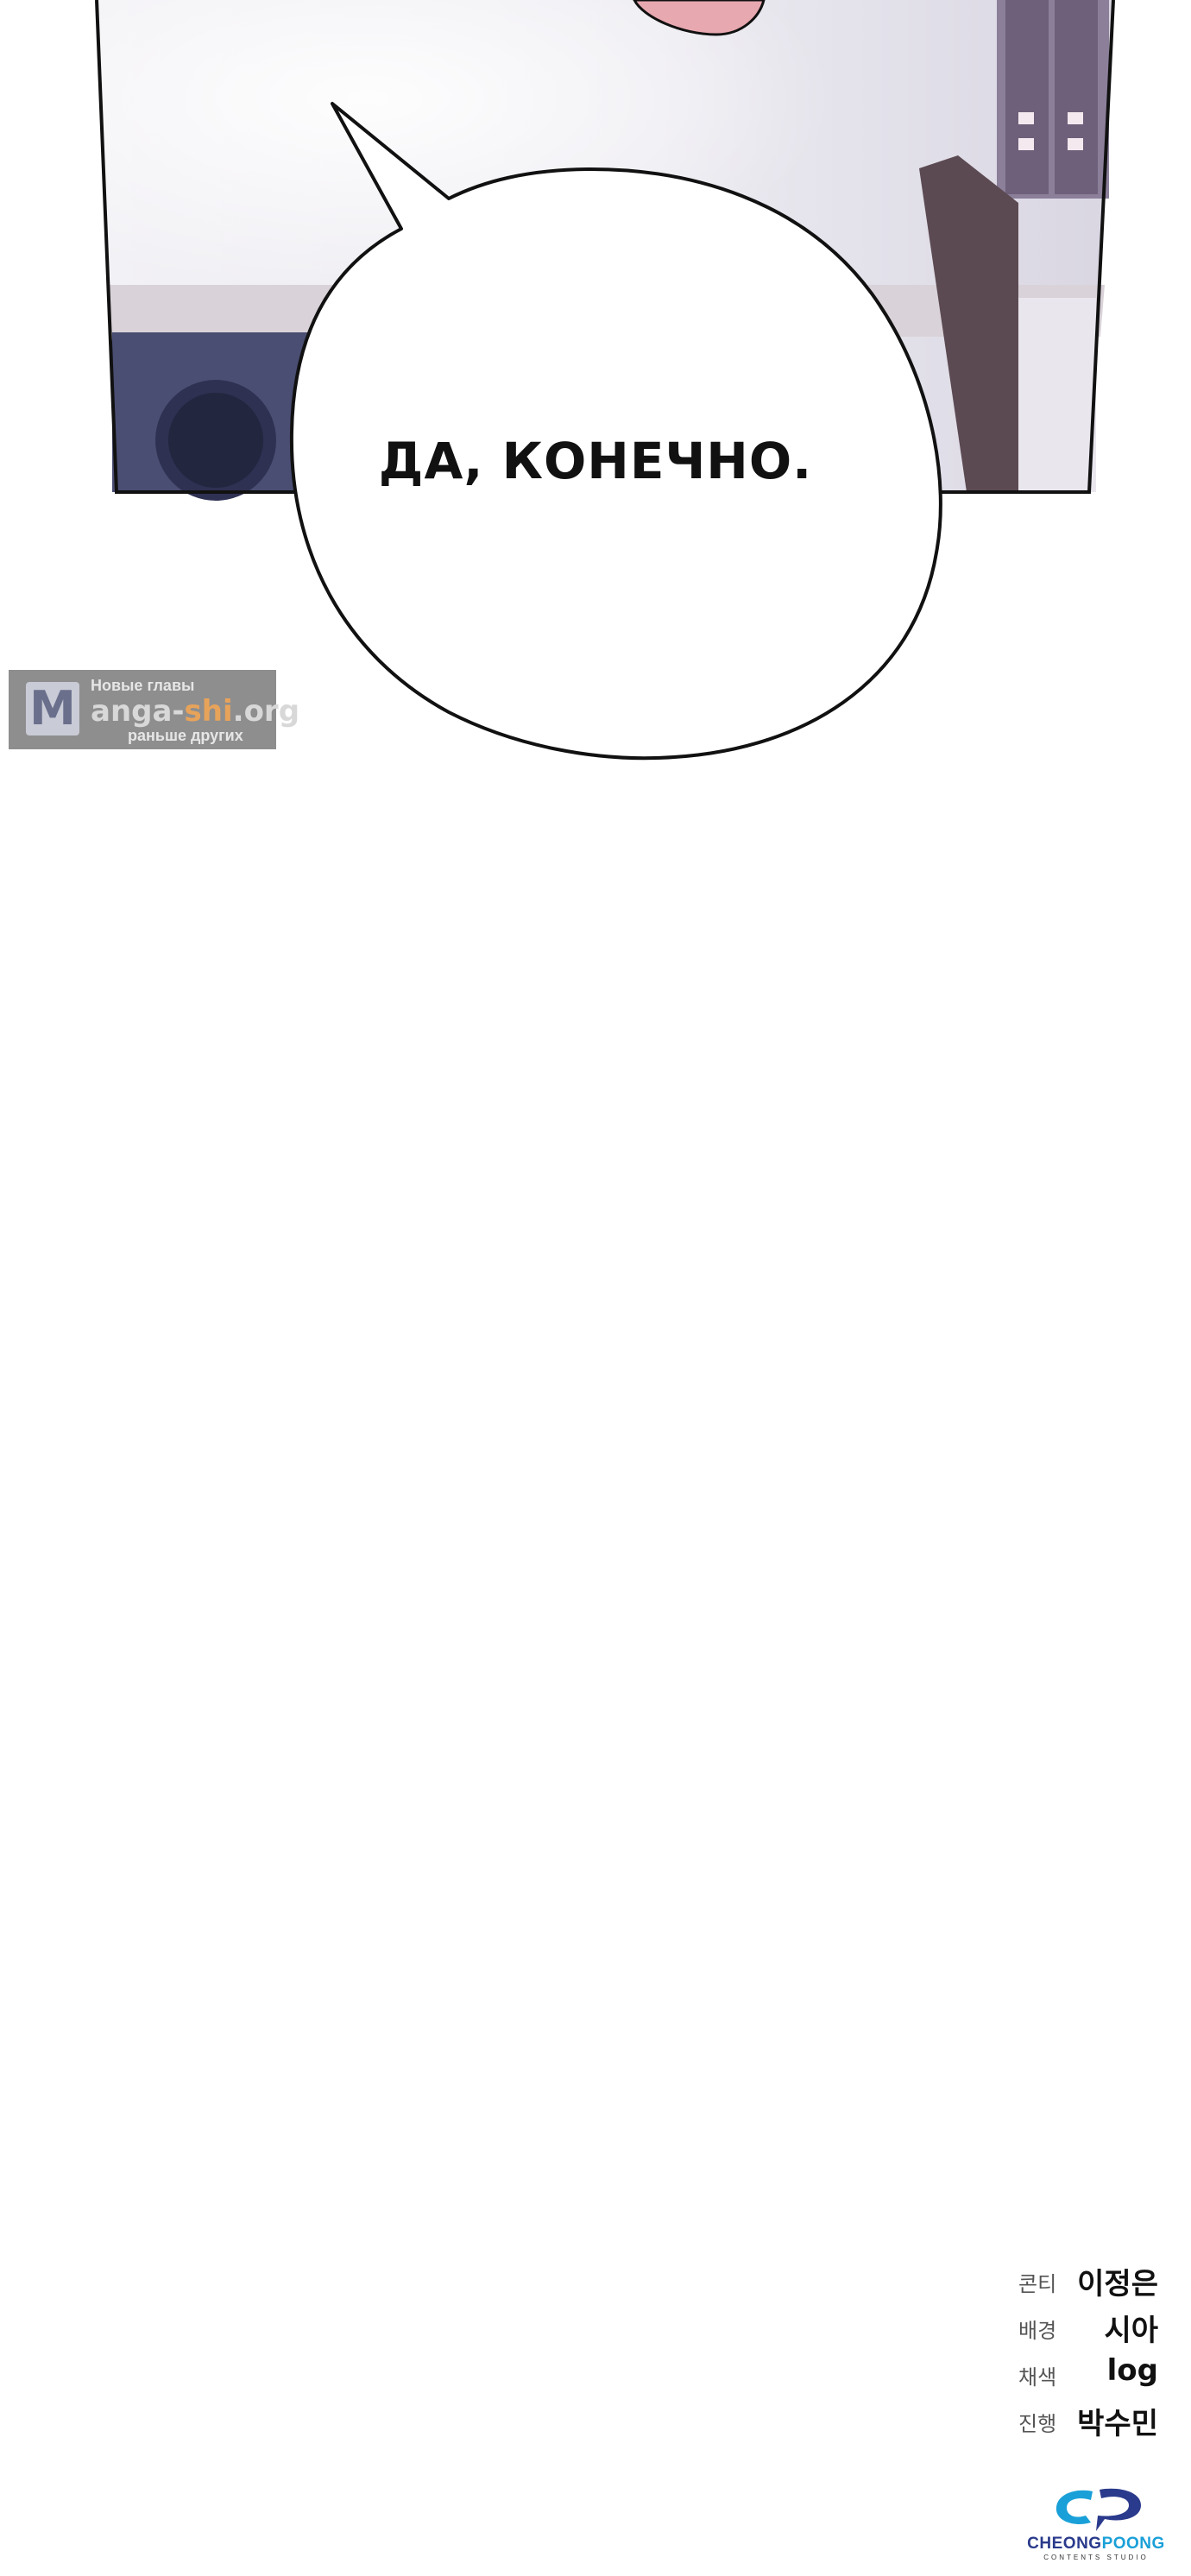 The image size is (1191, 2576). I want to click on watermark-banner: M Новые главы anga-shi.org раньше других, so click(154, 709).